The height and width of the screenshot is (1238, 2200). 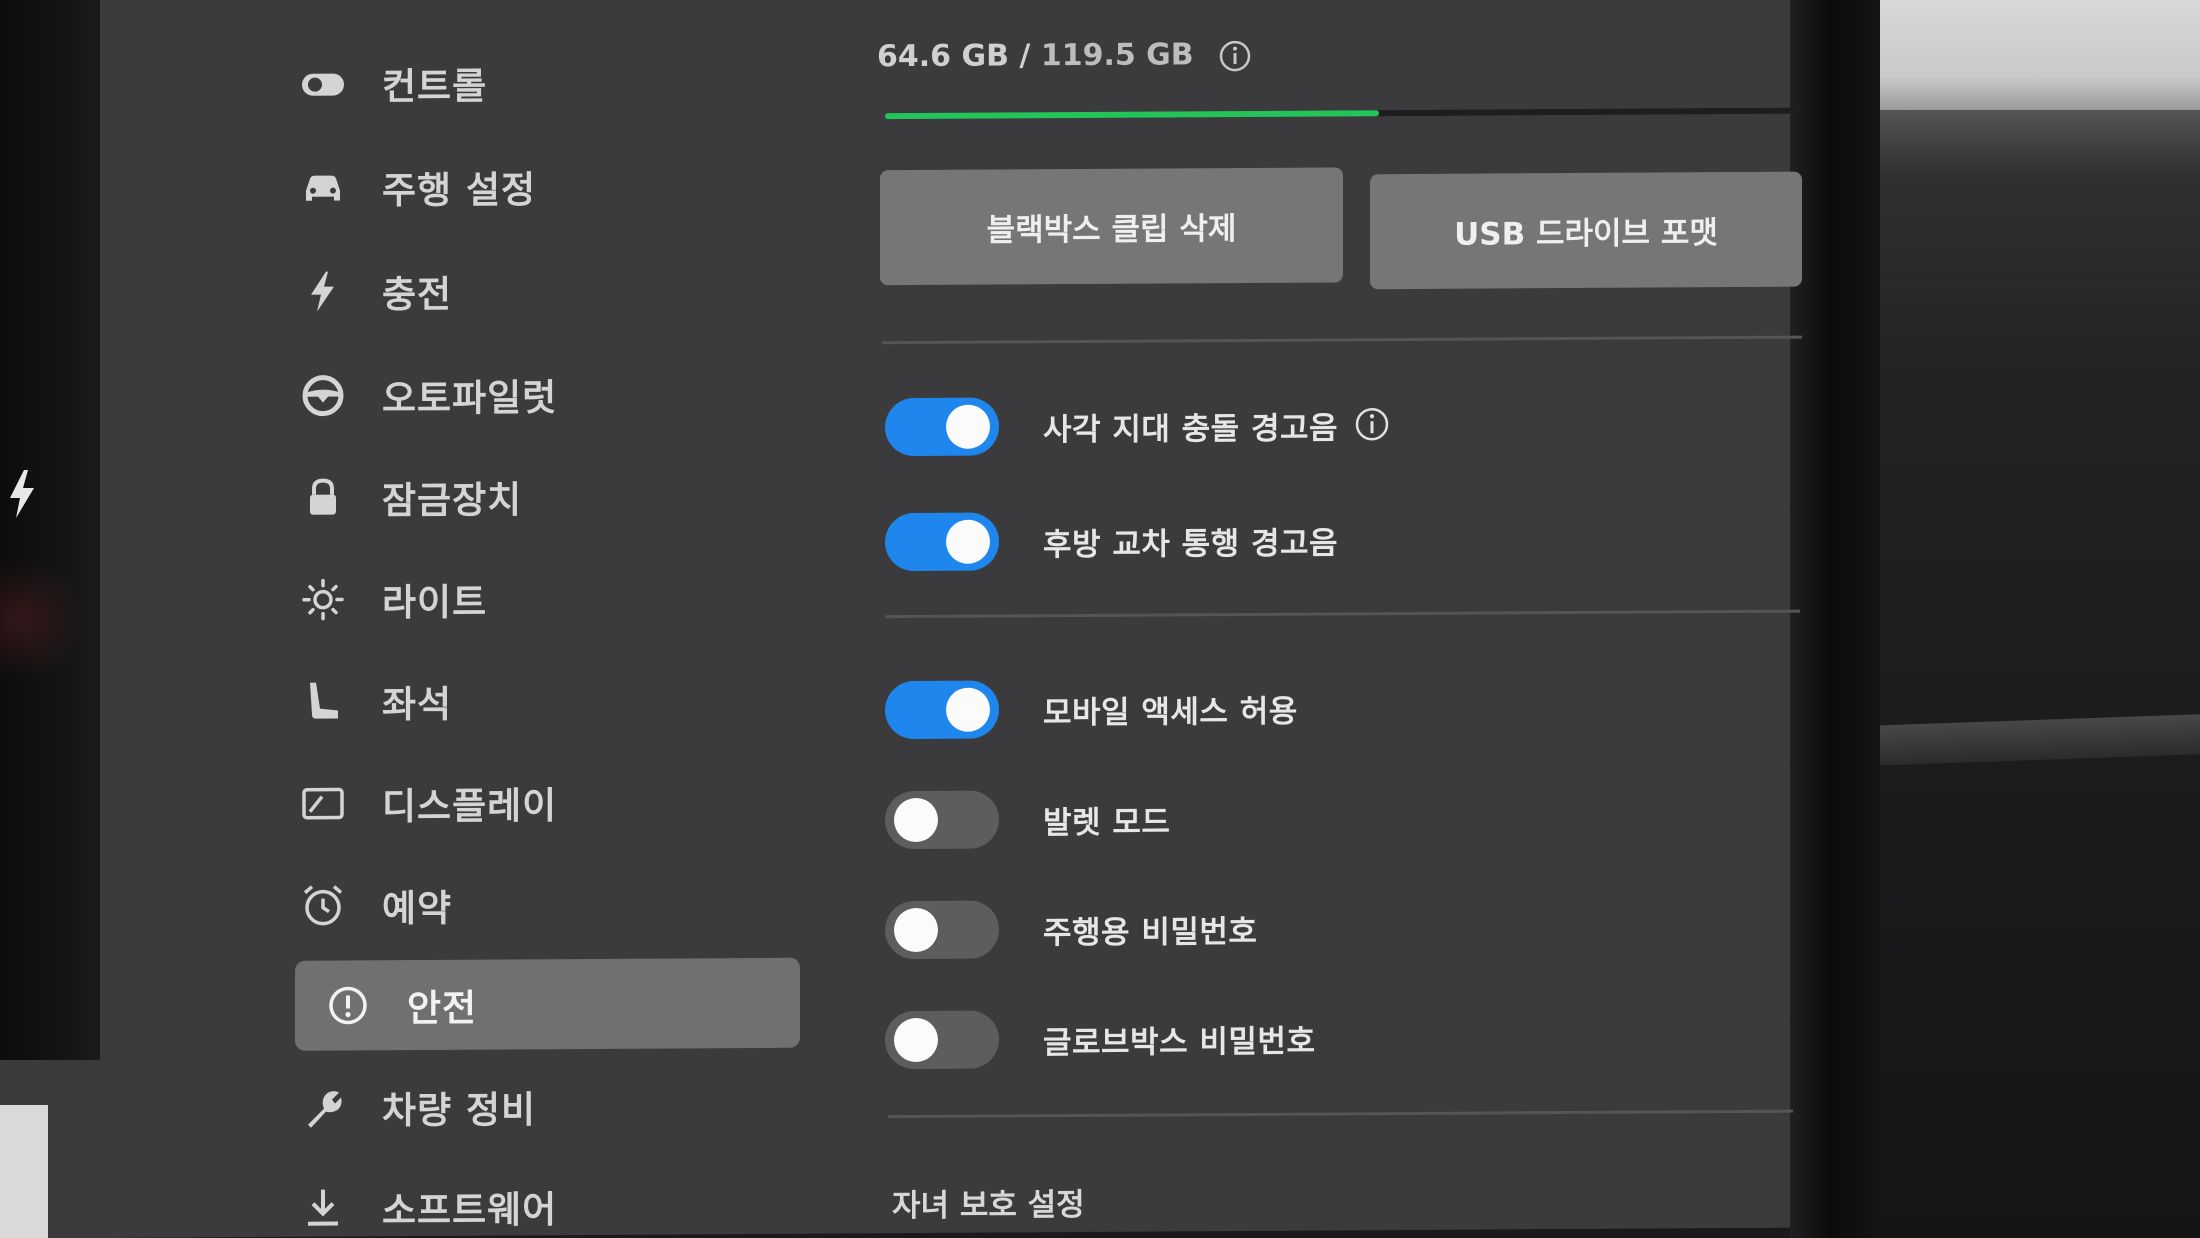 I want to click on car-icon, so click(x=323, y=187).